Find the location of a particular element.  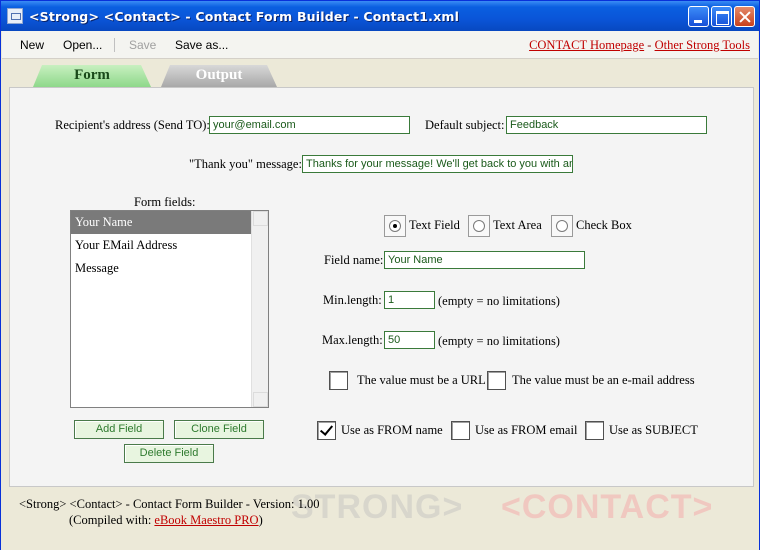

email-checkbox is located at coordinates (496, 380).